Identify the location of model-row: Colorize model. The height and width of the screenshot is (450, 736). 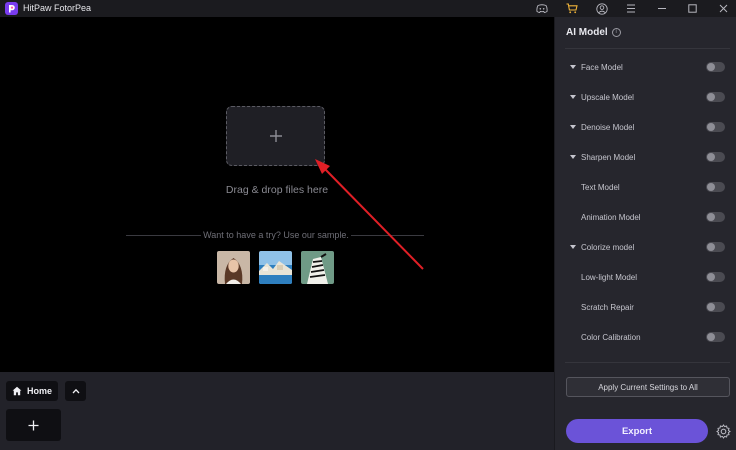
(645, 247).